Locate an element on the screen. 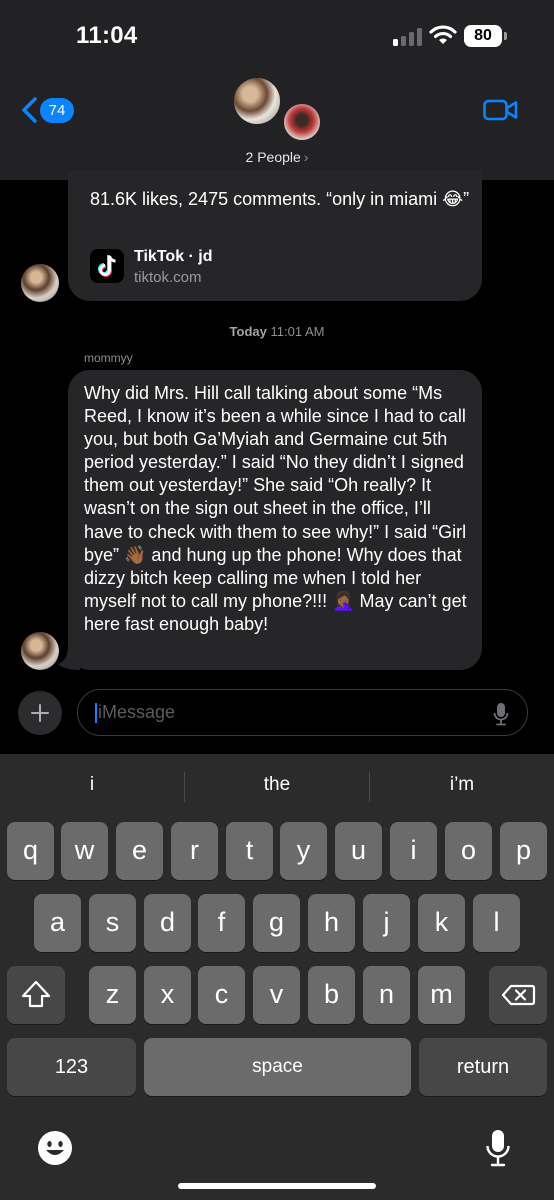 Image resolution: width=554 pixels, height=1200 pixels. add-attachment-button is located at coordinates (40, 713).